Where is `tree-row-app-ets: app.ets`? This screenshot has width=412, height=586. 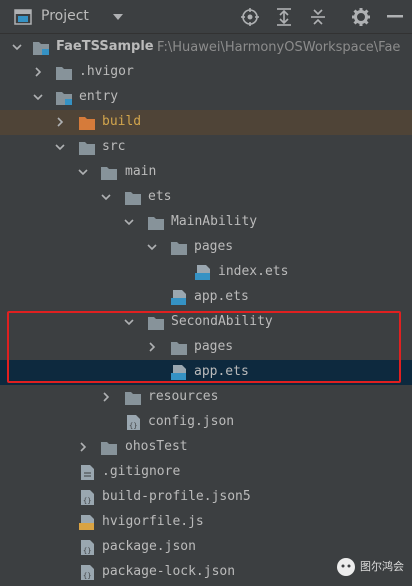 tree-row-app-ets: app.ets is located at coordinates (206, 297).